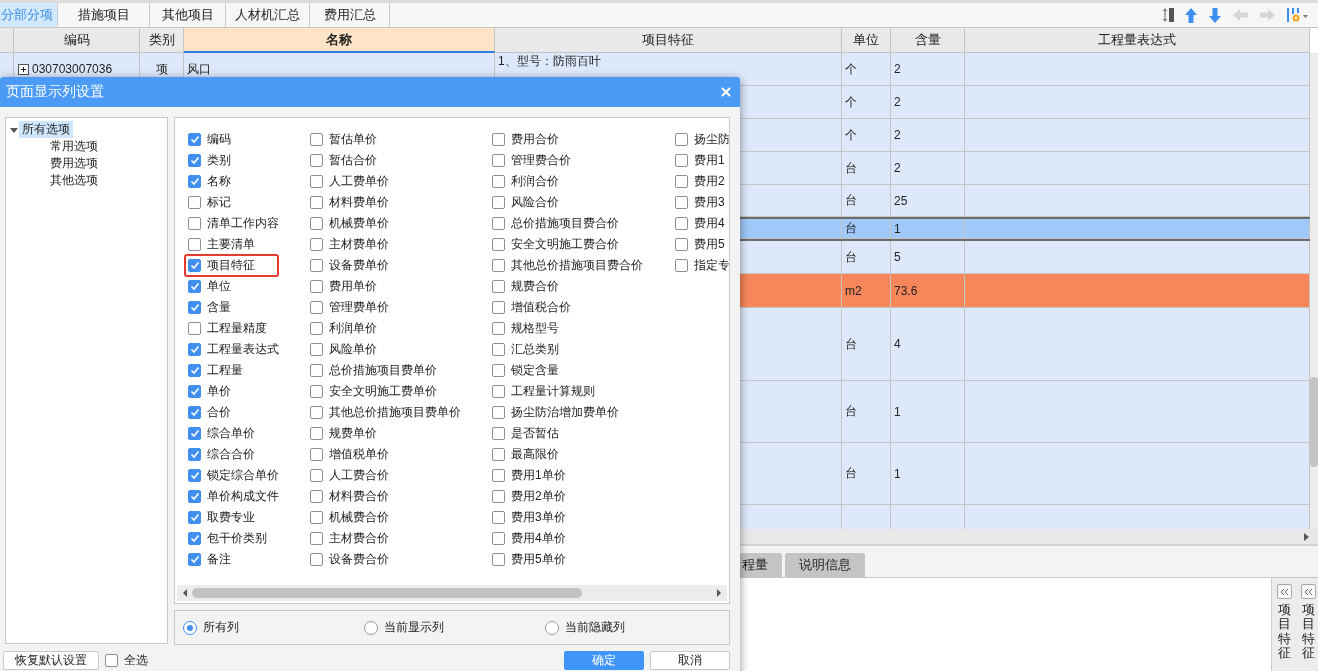 This screenshot has width=1318, height=671. I want to click on table-cell: 1、型号：防雨百叶, so click(549, 61).